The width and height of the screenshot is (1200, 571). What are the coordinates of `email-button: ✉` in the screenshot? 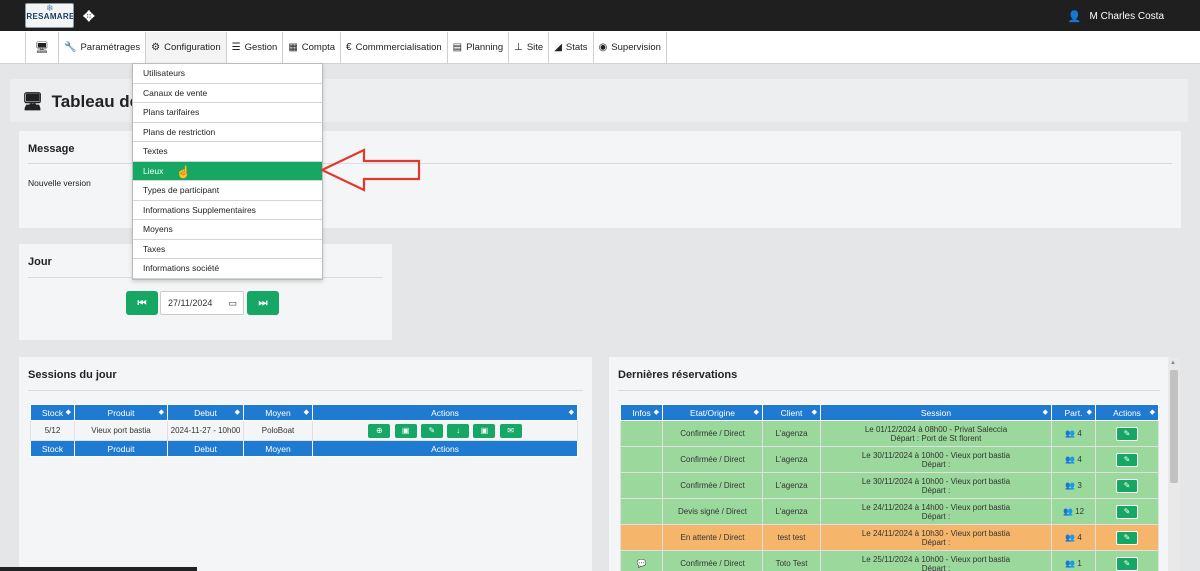 It's located at (510, 430).